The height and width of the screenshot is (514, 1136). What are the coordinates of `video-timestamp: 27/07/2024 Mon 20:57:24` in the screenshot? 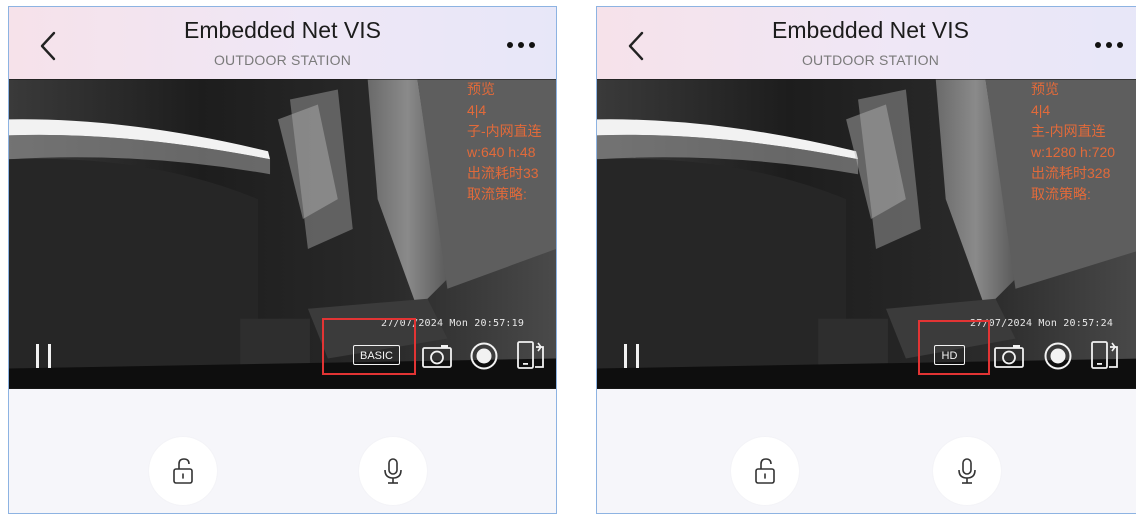 It's located at (1042, 323).